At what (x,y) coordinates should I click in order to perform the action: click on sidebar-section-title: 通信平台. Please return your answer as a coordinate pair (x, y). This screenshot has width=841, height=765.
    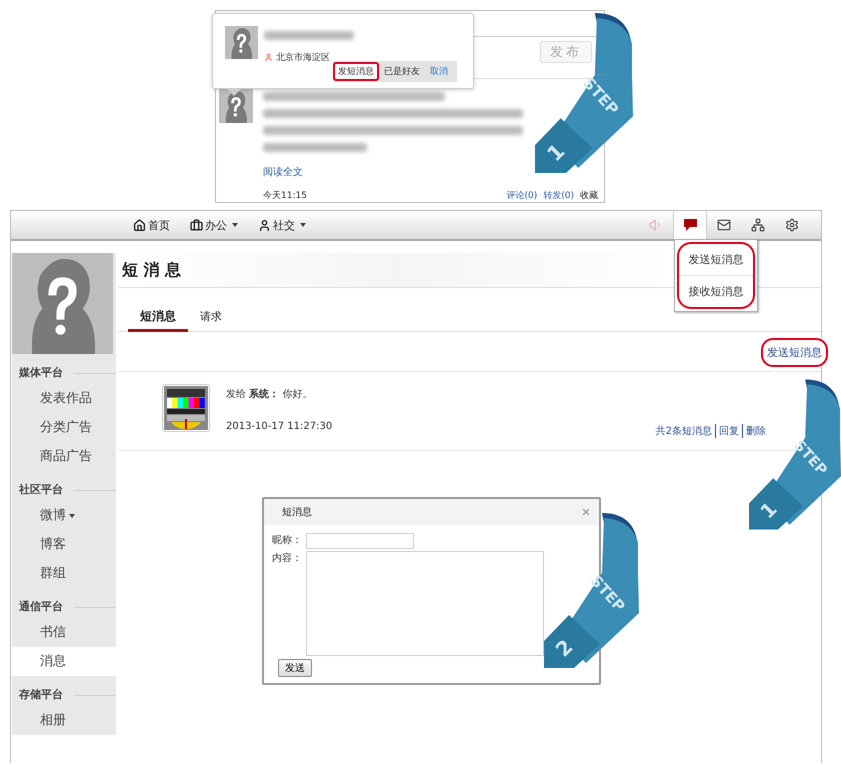
    Looking at the image, I should click on (64, 603).